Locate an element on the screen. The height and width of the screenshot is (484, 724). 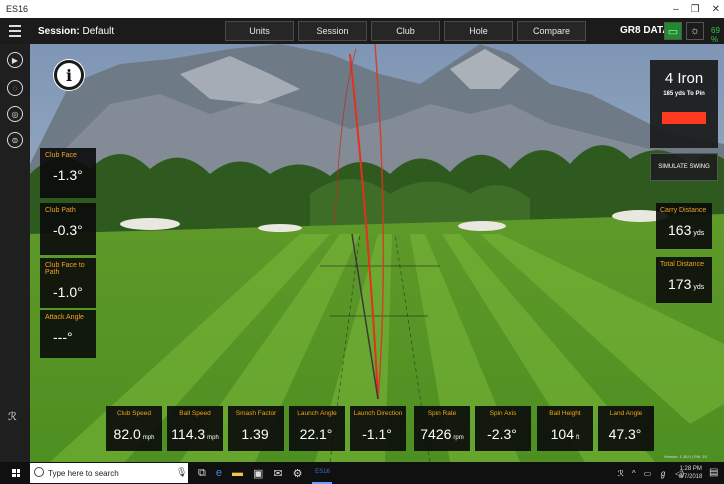
spin-rate-box: Spin Rate 7426 rpm is located at coordinates (442, 428).